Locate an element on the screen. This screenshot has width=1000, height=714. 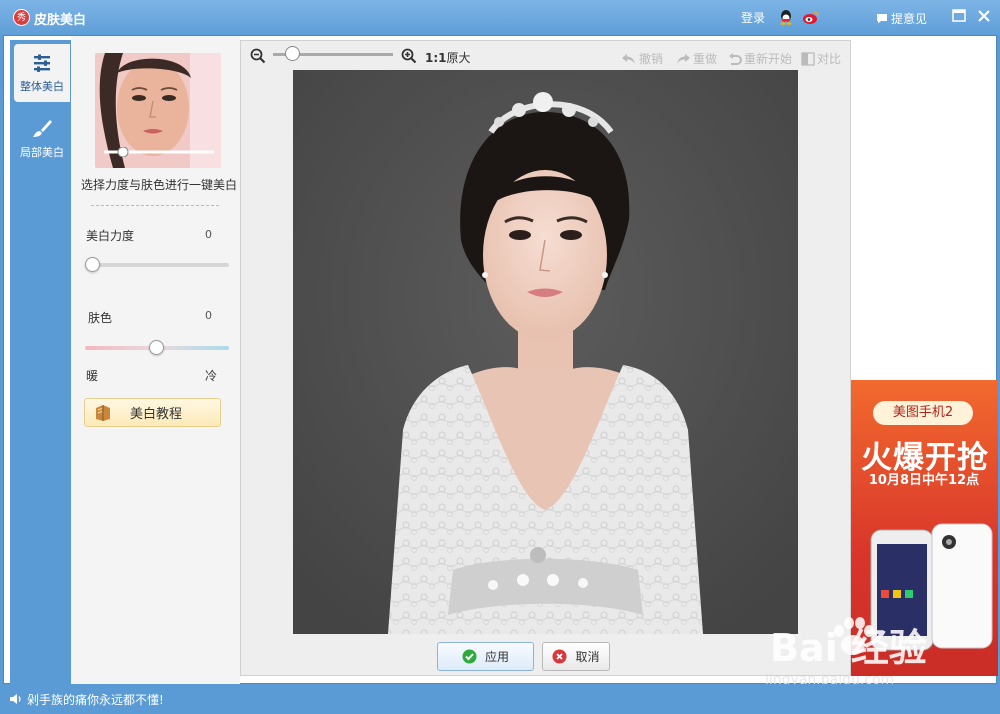
apply-button: 应用 is located at coordinates (485, 656).